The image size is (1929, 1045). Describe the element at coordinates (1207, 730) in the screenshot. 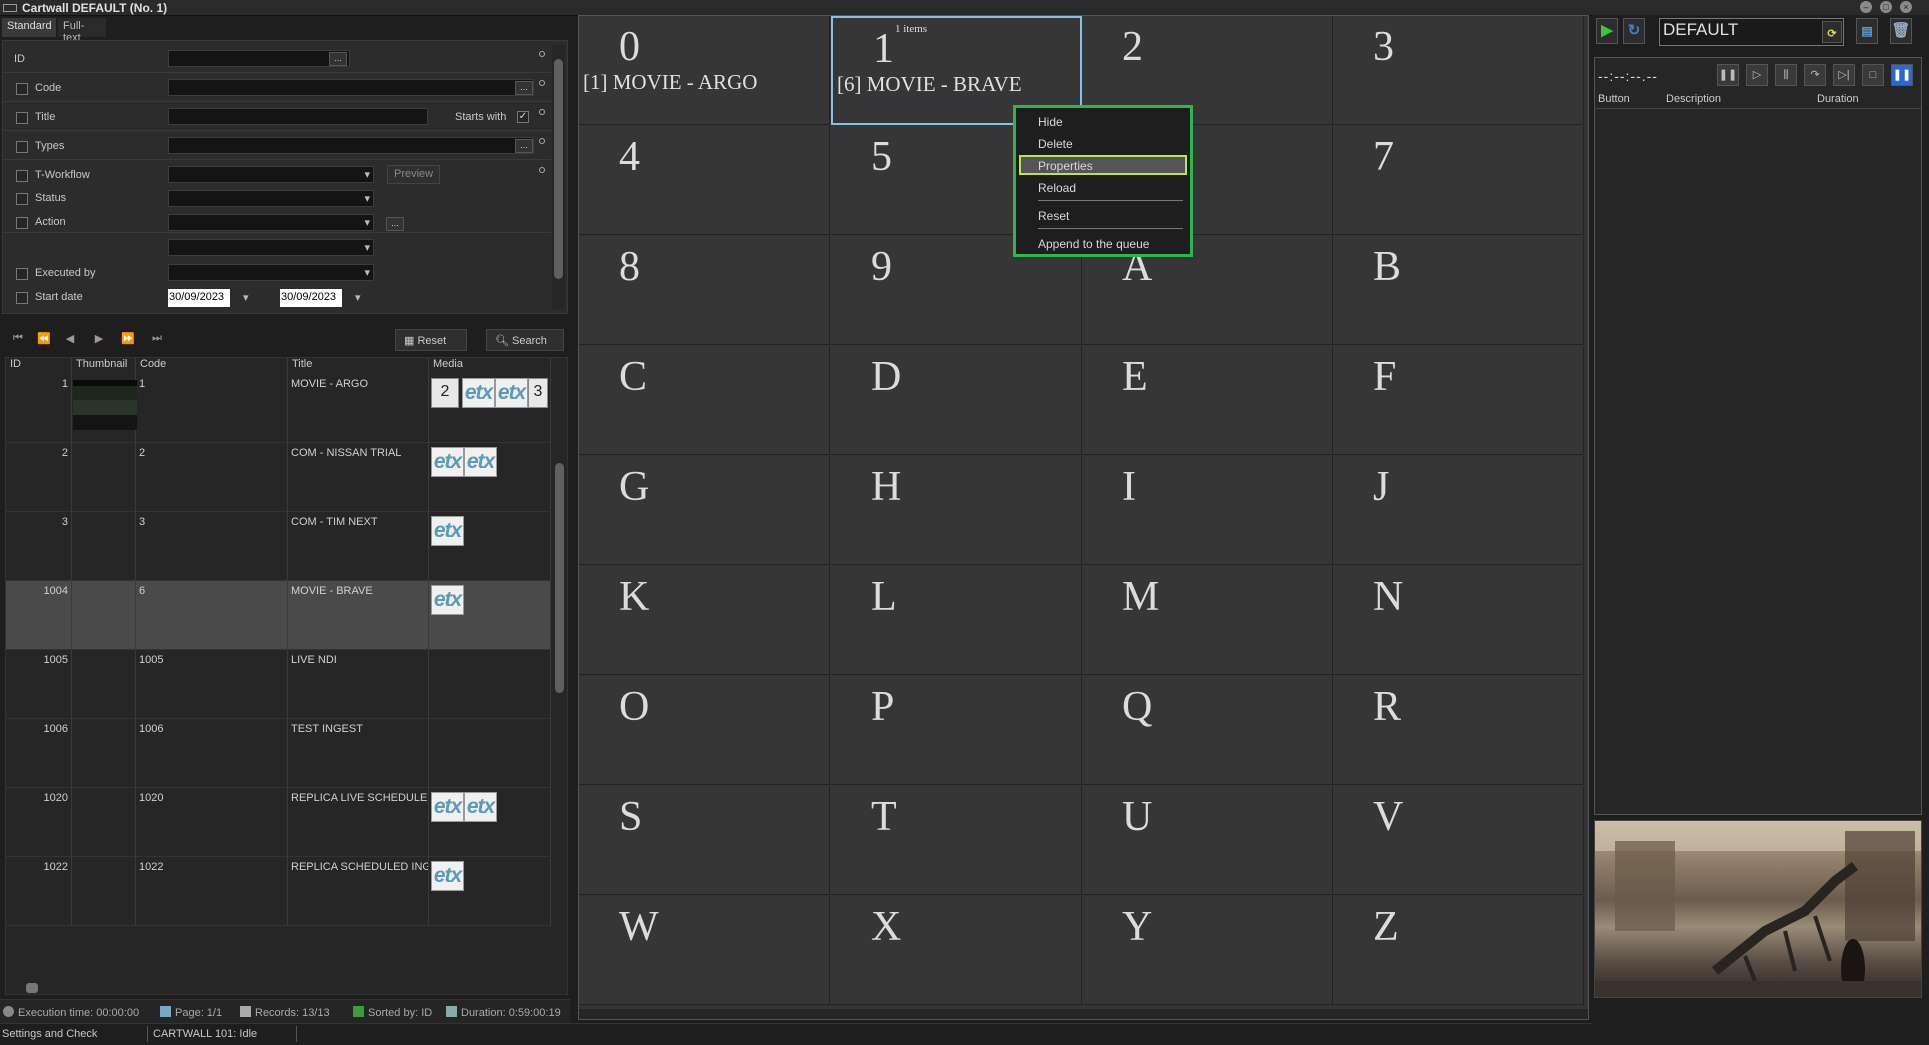

I see `cart-button-q: Q` at that location.